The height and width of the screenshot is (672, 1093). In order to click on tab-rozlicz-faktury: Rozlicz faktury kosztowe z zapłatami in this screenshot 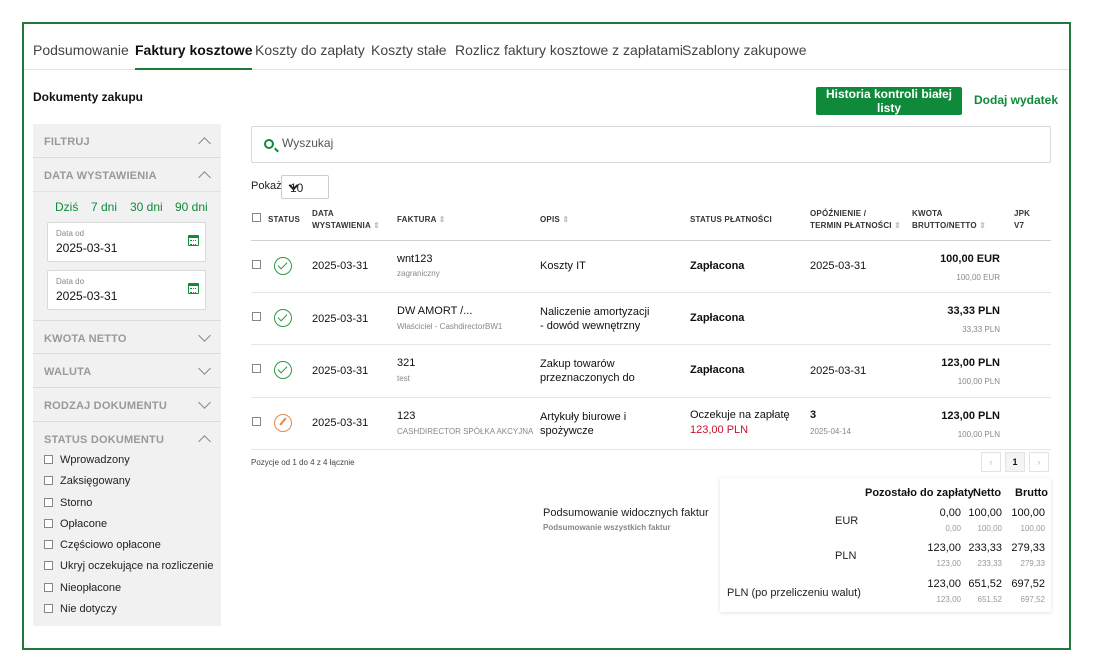, I will do `click(569, 50)`.